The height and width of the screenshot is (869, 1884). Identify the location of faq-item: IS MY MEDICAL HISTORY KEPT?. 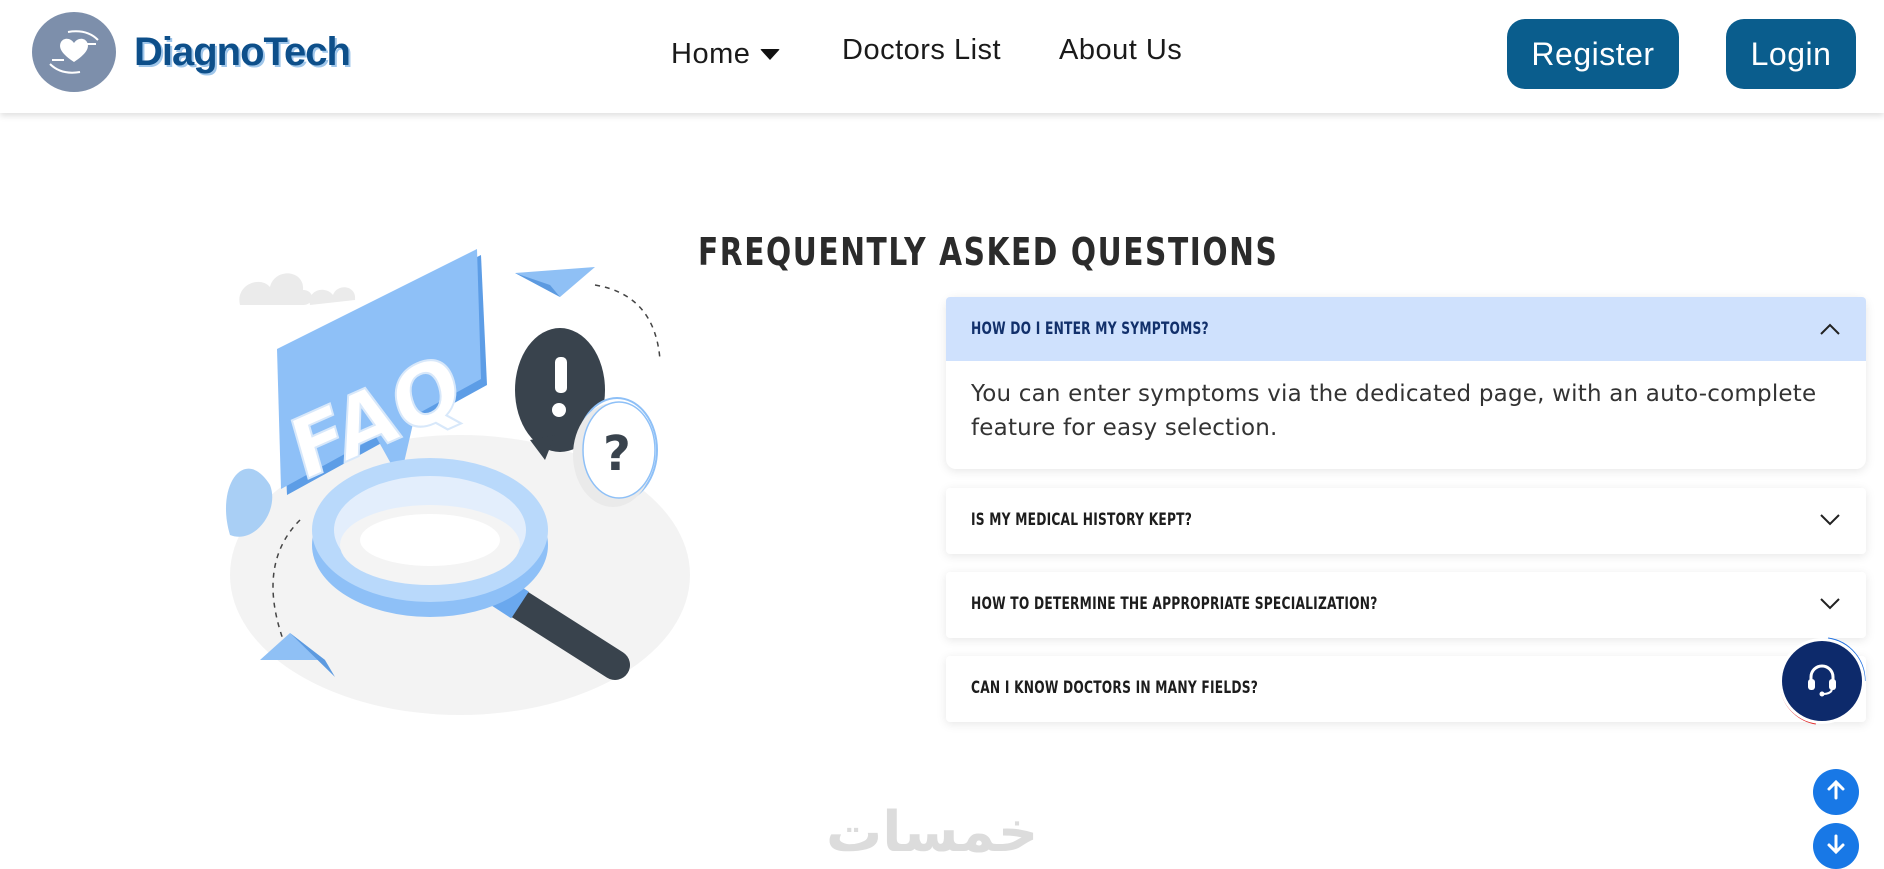
(1406, 521).